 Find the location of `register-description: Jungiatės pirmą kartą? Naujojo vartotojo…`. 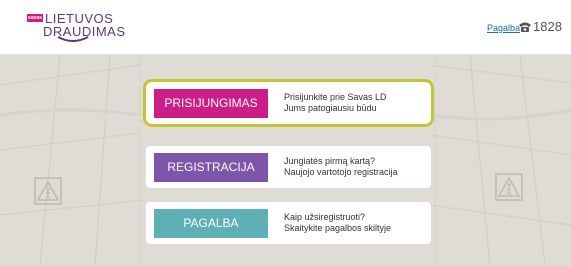

register-description: Jungiatės pirmą kartą? Naujojo vartotojo… is located at coordinates (341, 167).